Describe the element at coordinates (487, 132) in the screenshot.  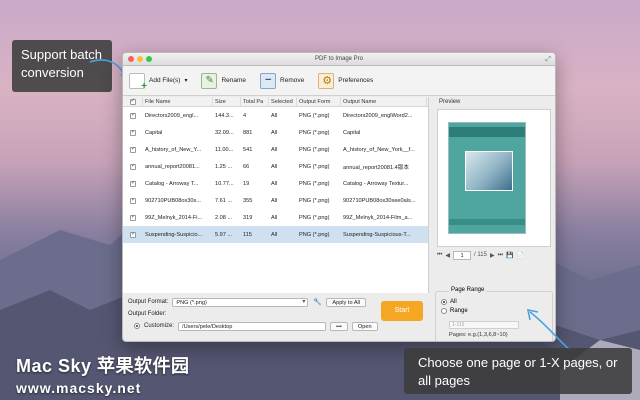
I see `thumbnail-band` at that location.